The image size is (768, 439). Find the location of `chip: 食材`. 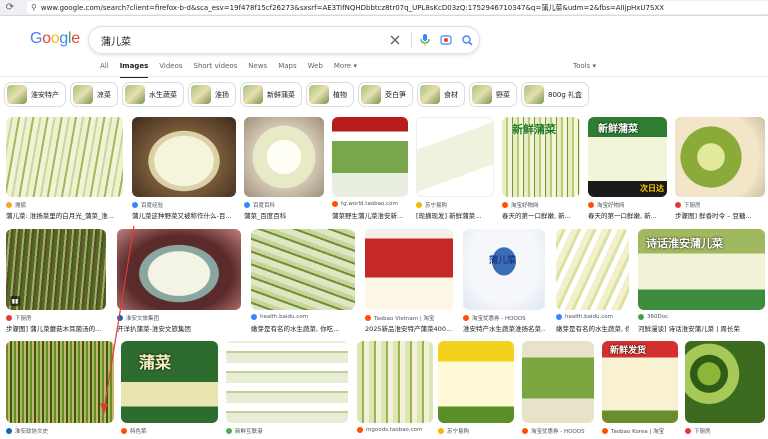

chip: 食材 is located at coordinates (441, 94).